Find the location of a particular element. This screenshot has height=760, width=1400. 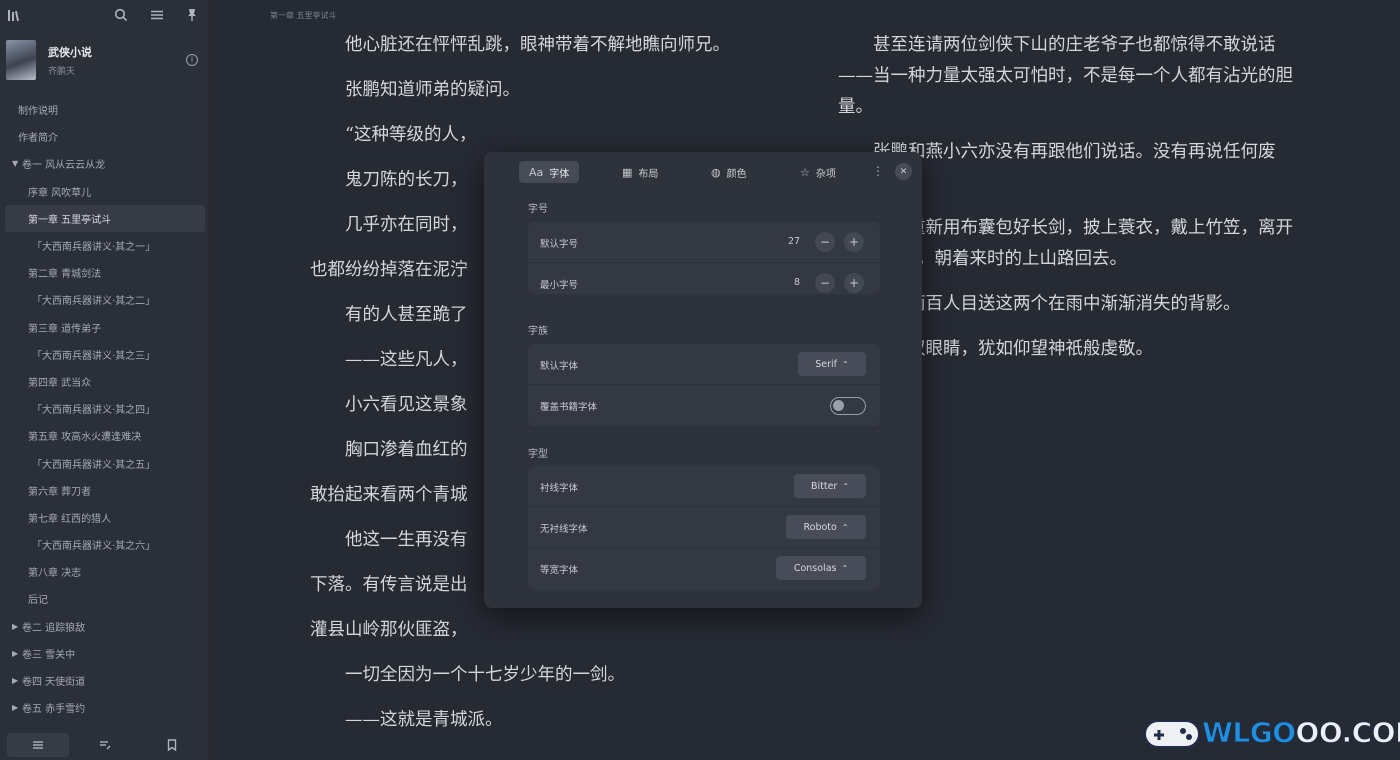

toc-item-label: 卷一 风从云云从龙 is located at coordinates (64, 166).